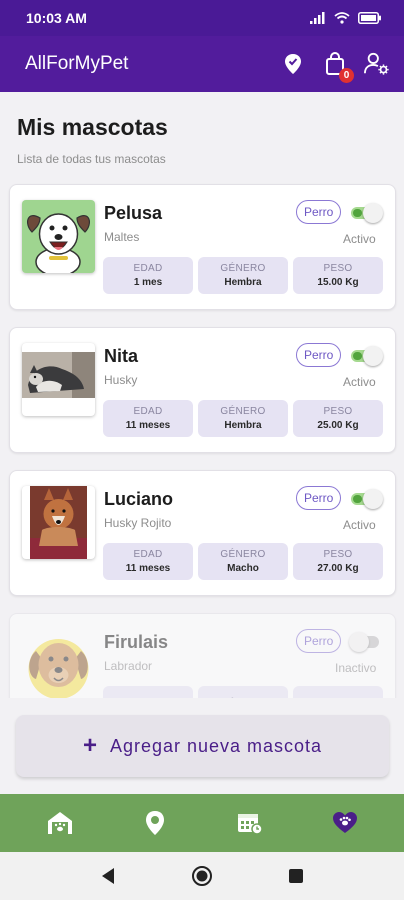 The image size is (404, 900). What do you see at coordinates (317, 18) in the screenshot?
I see `signal-icon` at bounding box center [317, 18].